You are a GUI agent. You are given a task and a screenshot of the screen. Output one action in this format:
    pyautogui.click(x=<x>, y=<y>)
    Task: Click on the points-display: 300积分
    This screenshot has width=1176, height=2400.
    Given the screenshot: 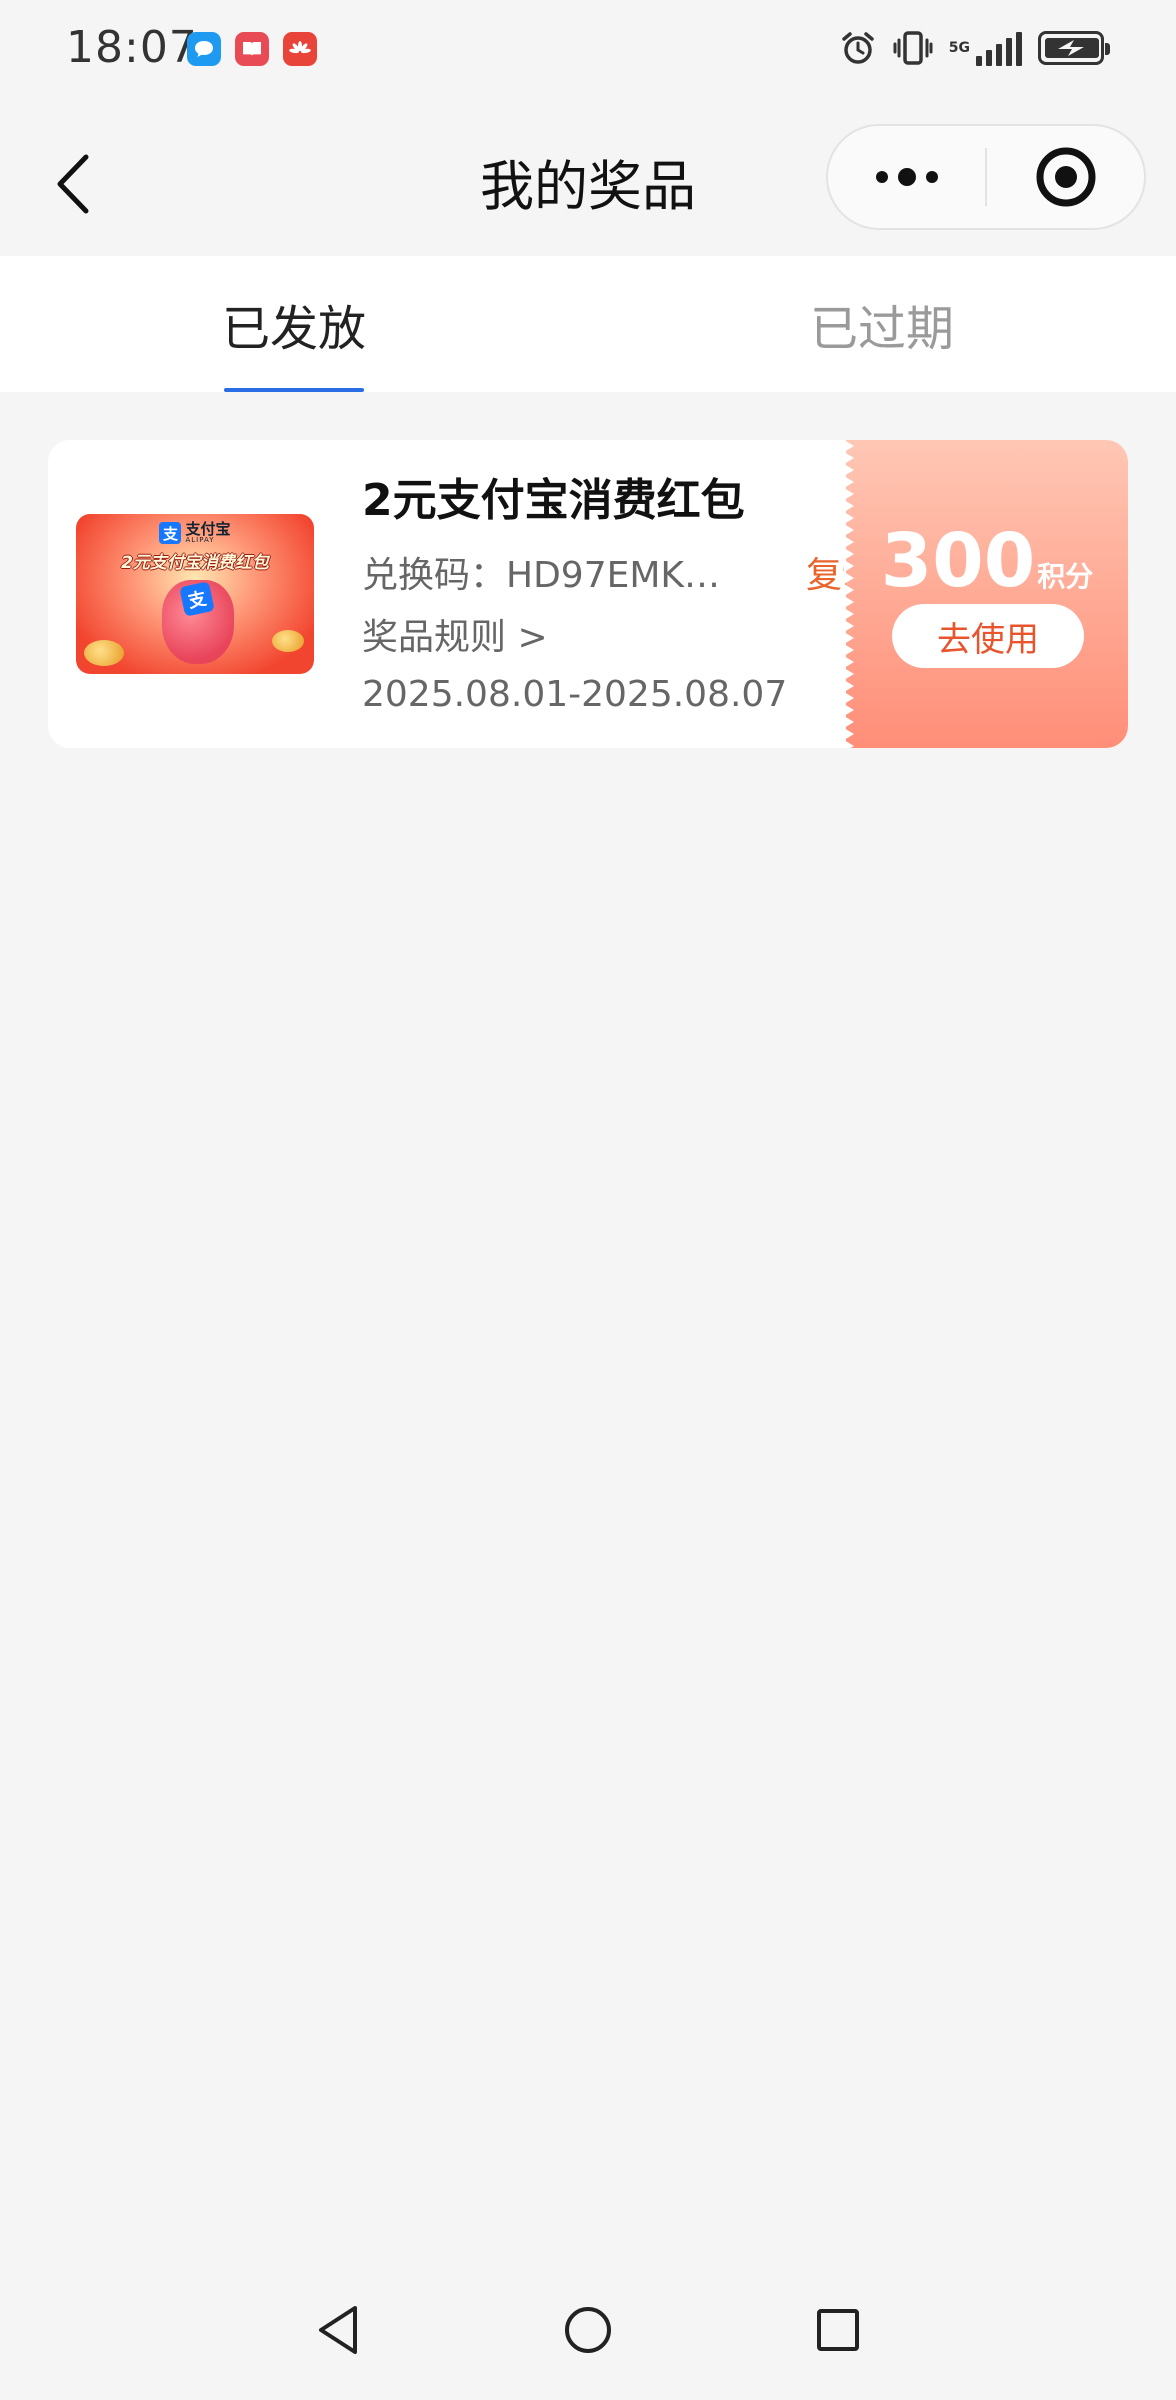 What is the action you would take?
    pyautogui.click(x=987, y=561)
    